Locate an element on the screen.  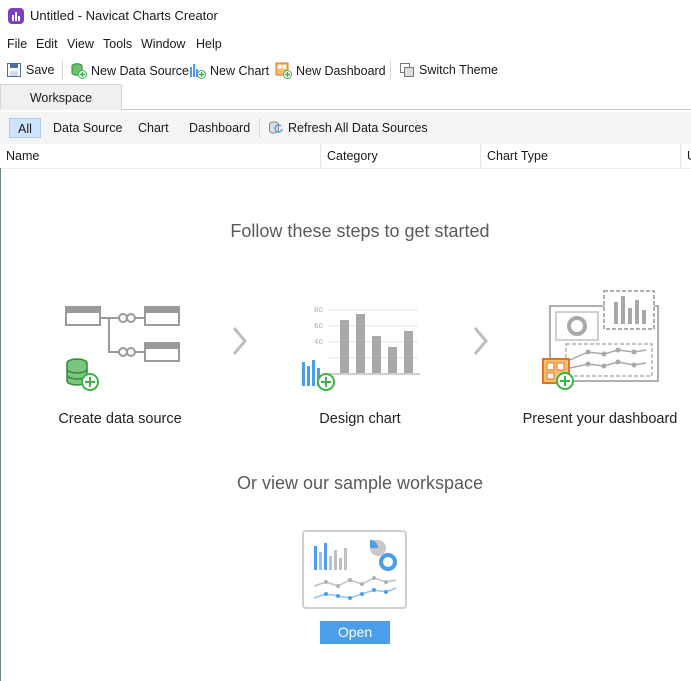
column-name: Name is located at coordinates (160, 156).